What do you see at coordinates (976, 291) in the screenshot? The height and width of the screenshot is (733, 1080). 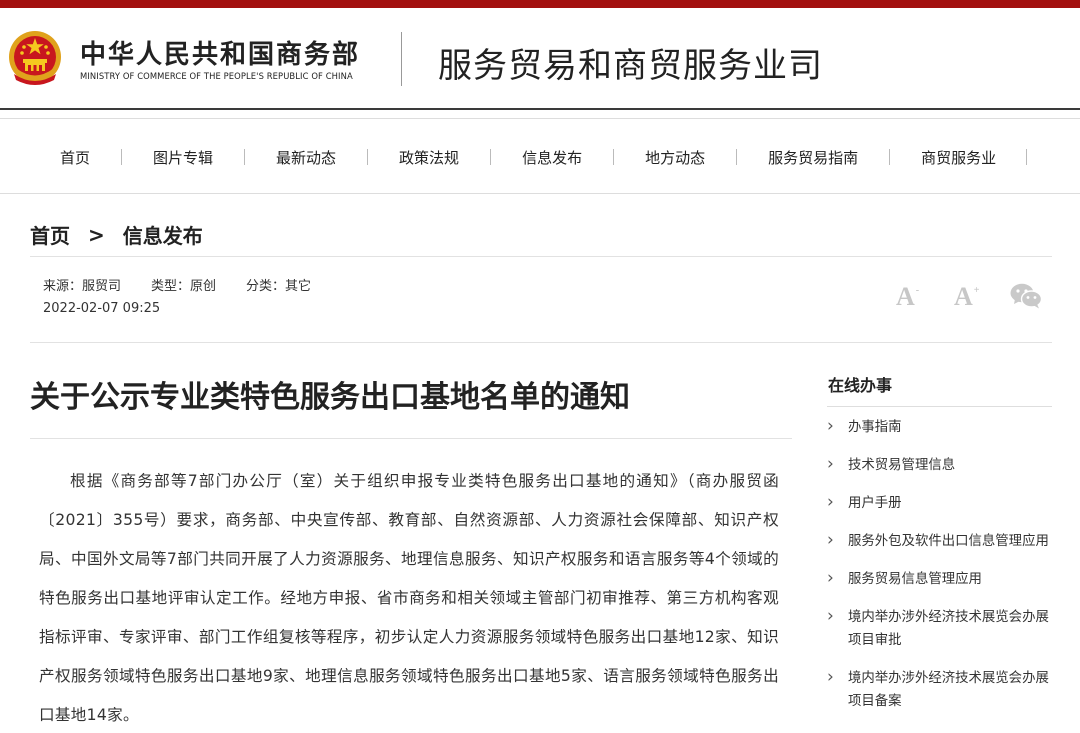 I see `font-increase-sign: +` at bounding box center [976, 291].